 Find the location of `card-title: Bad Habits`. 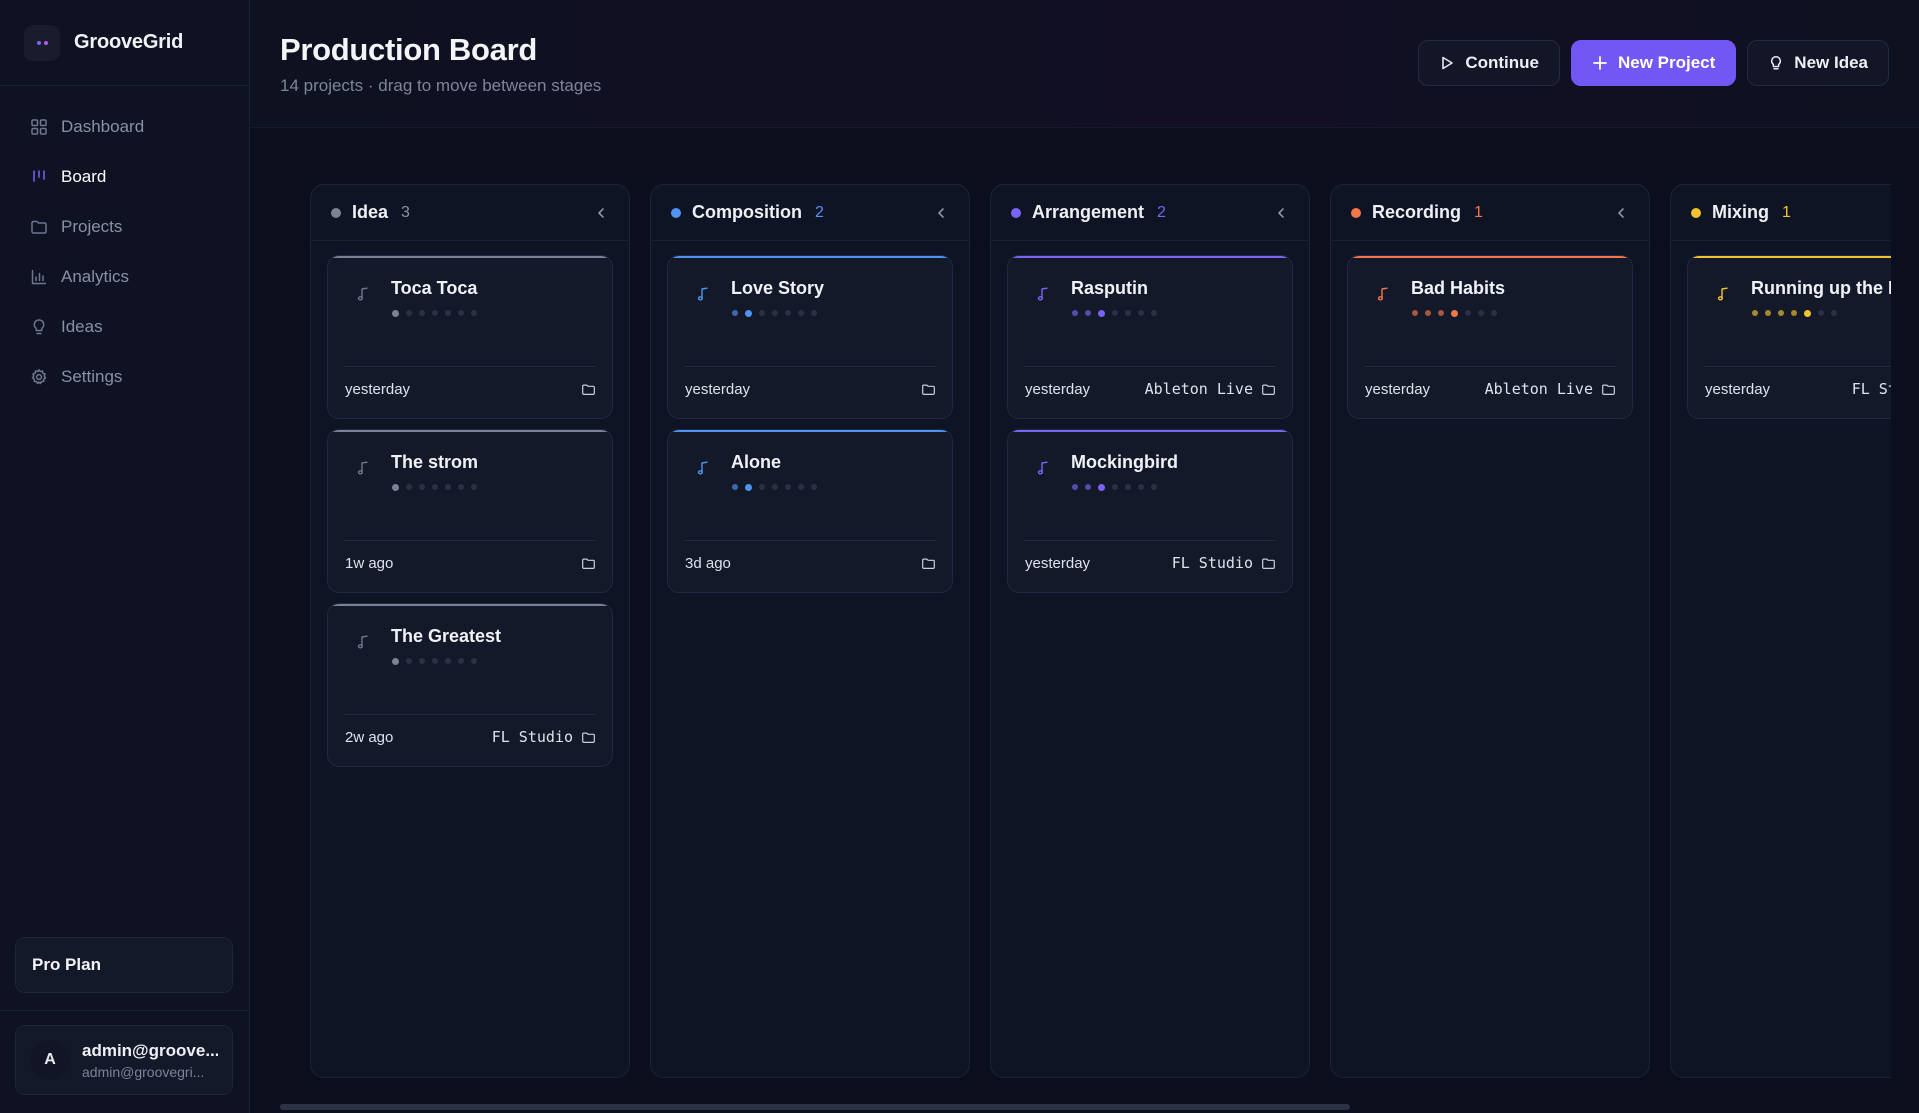

card-title: Bad Habits is located at coordinates (1458, 288).